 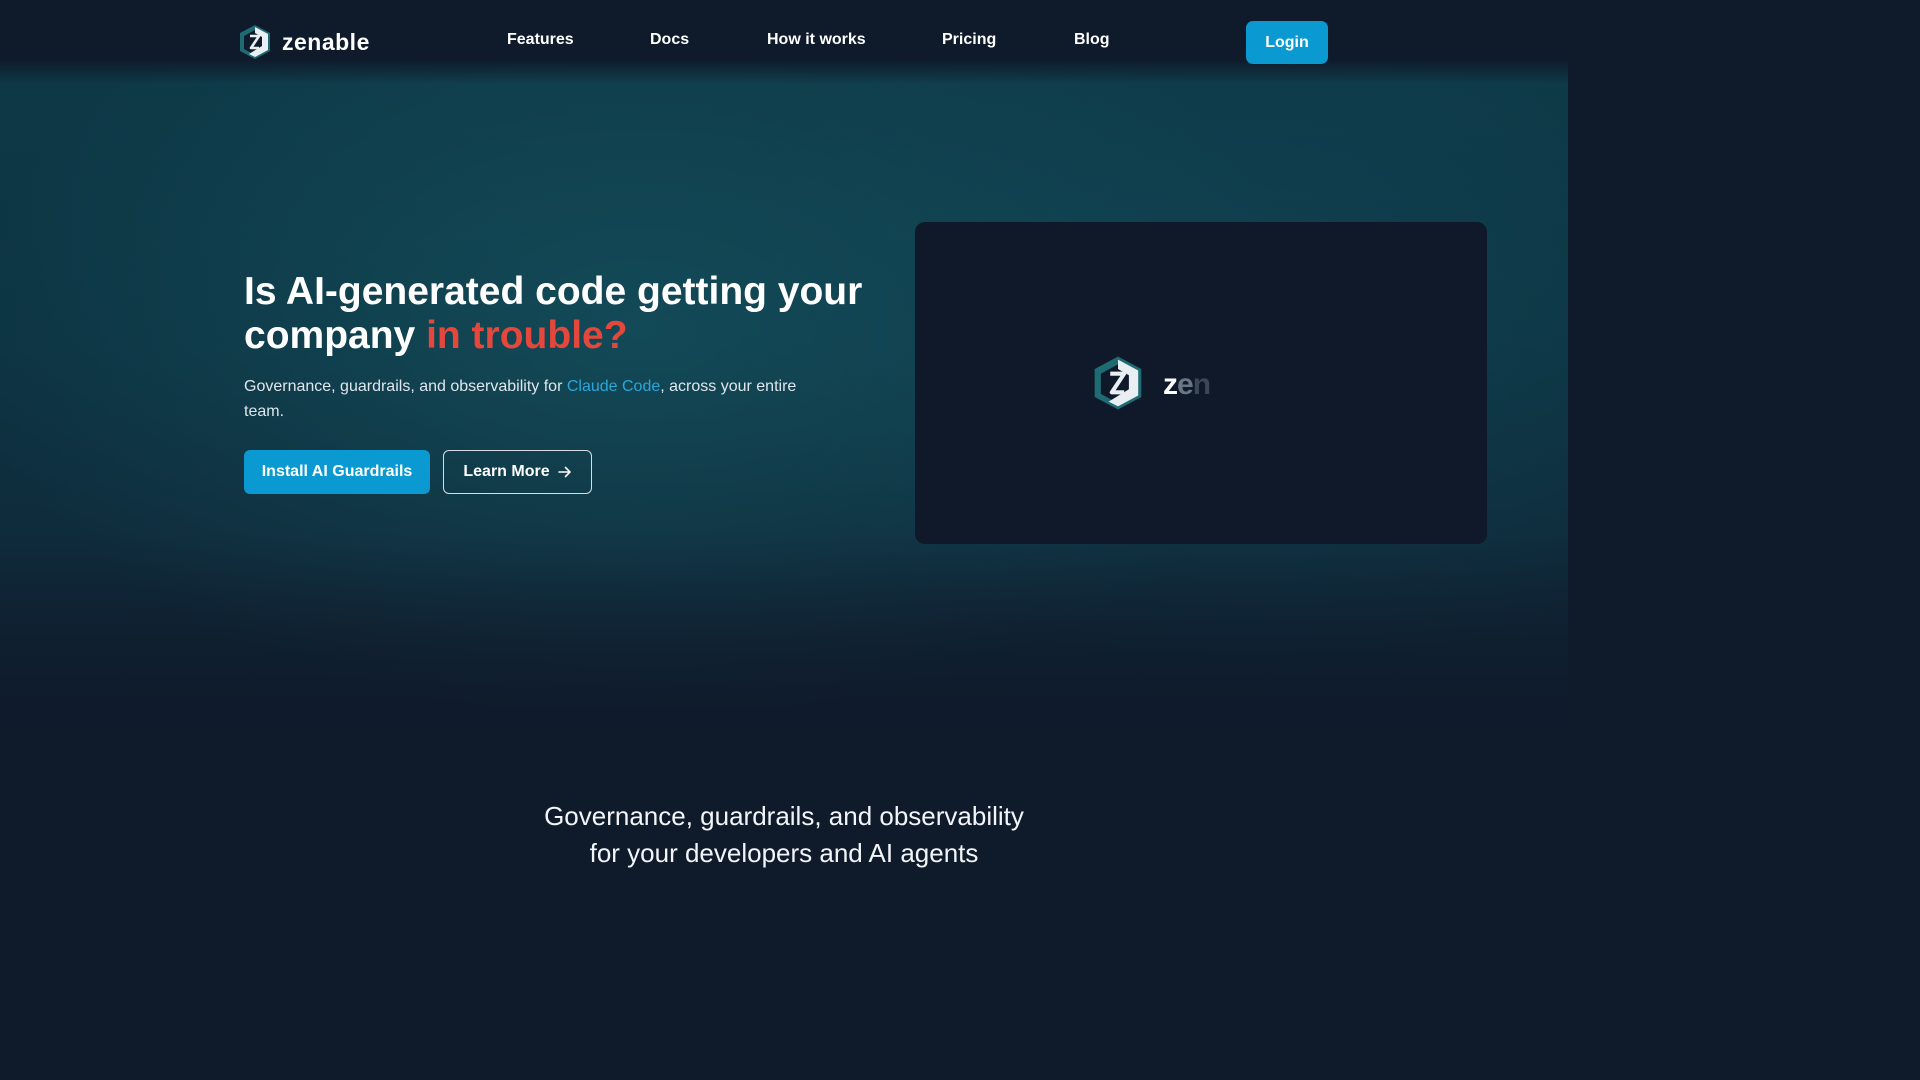 I want to click on login-button: Login, so click(x=1287, y=42).